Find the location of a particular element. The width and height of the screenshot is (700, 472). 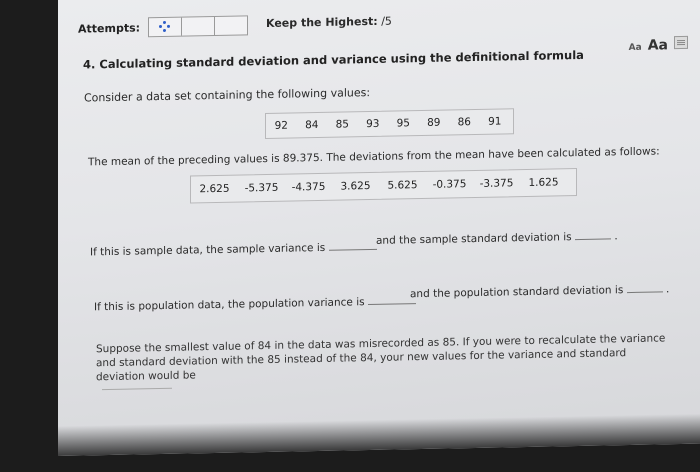

data-value: 85 is located at coordinates (342, 124).